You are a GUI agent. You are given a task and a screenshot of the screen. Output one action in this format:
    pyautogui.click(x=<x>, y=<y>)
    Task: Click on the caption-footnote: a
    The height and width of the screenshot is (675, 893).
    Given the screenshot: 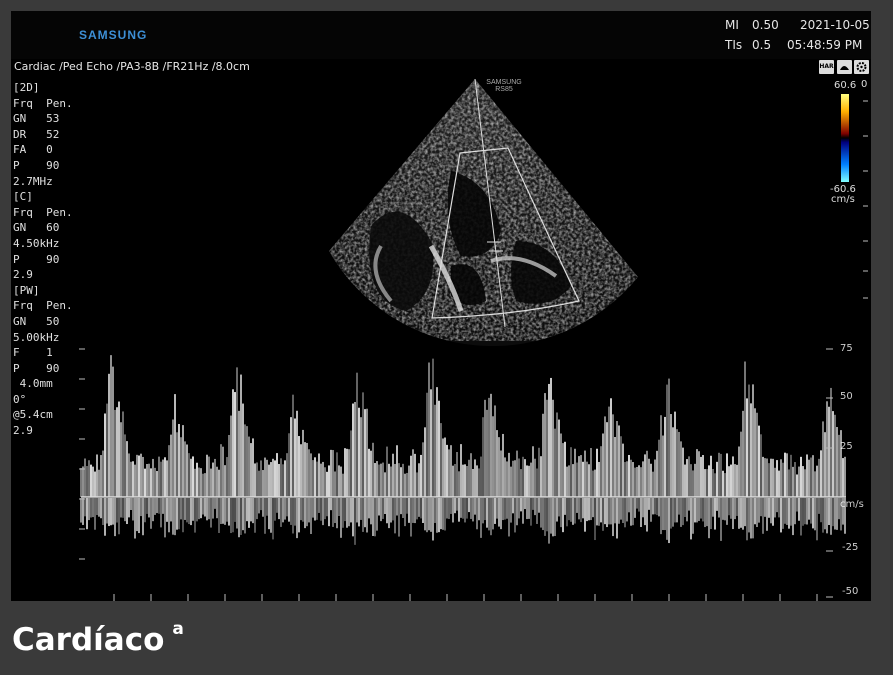 What is the action you would take?
    pyautogui.click(x=178, y=629)
    